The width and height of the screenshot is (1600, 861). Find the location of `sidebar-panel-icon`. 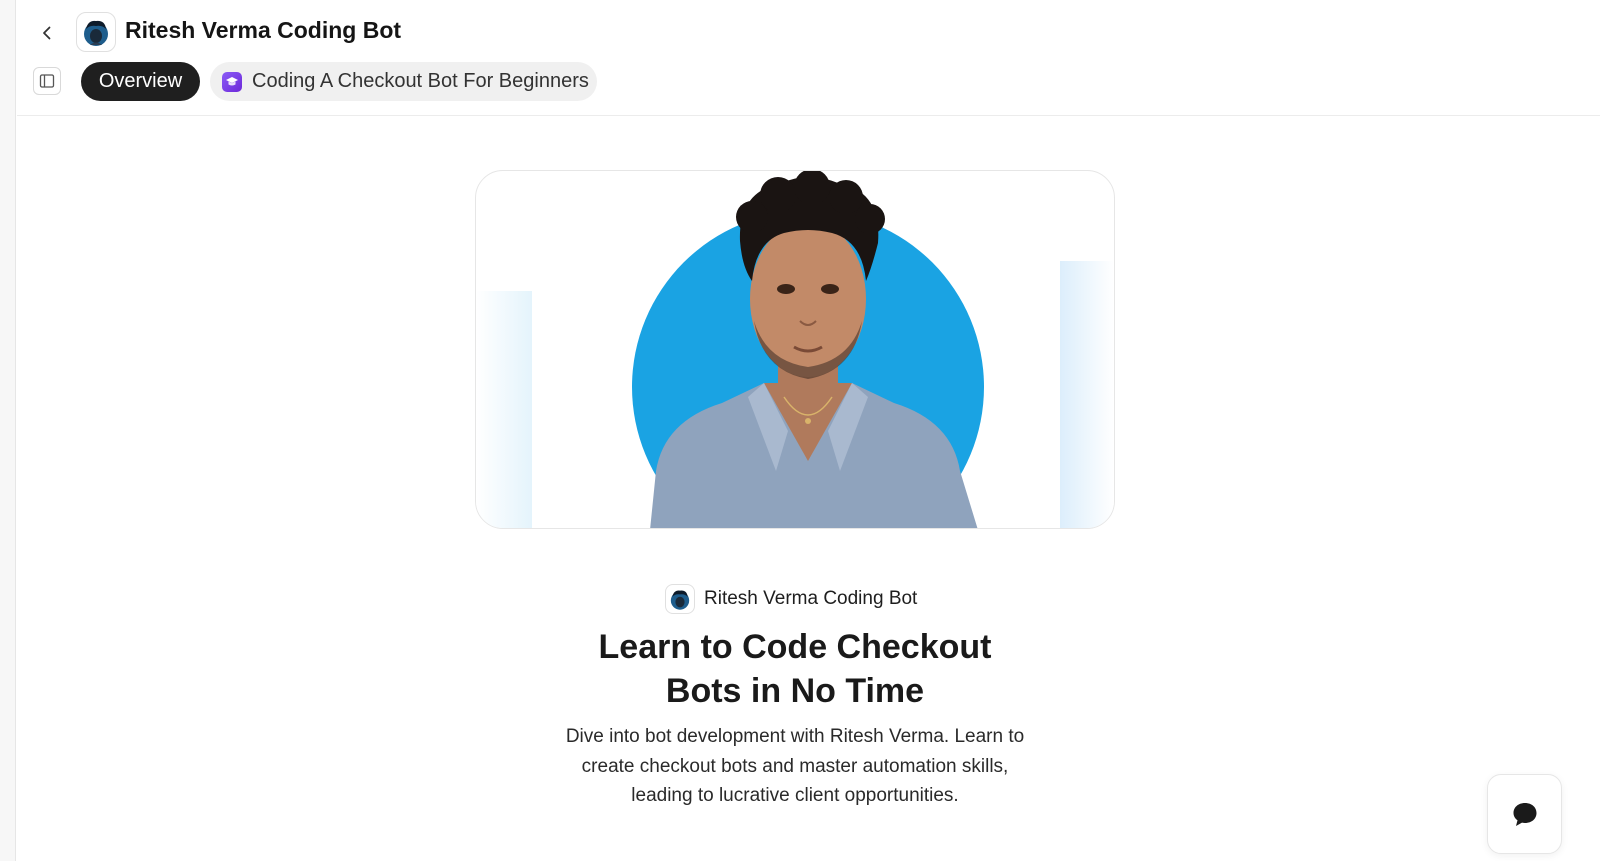

sidebar-panel-icon is located at coordinates (47, 81).